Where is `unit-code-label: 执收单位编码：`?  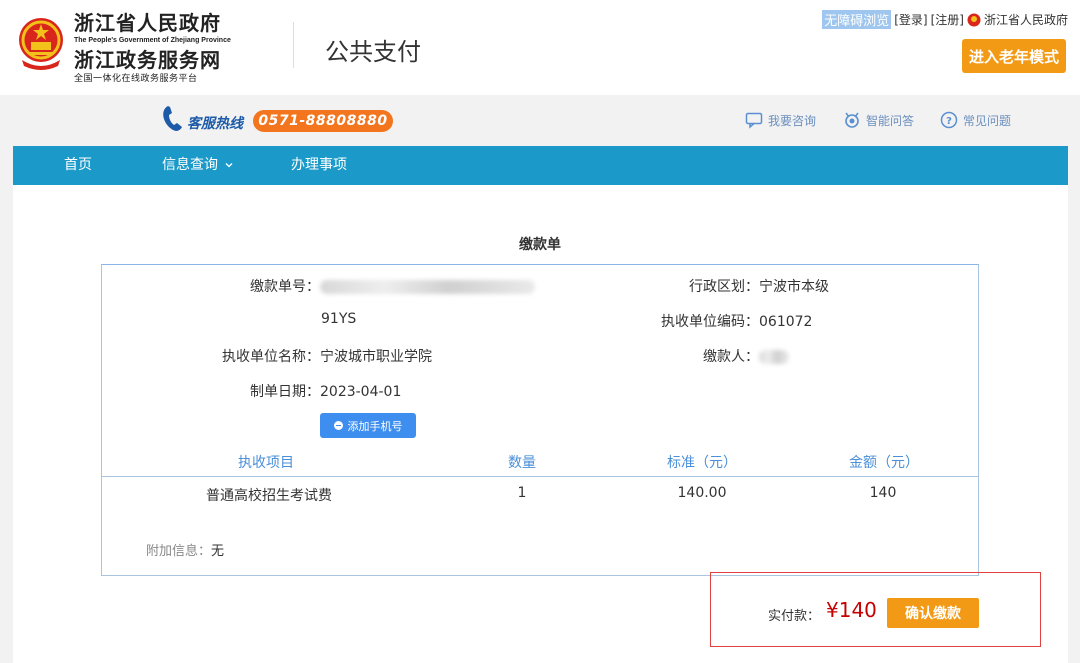
unit-code-label: 执收单位编码： is located at coordinates (710, 322).